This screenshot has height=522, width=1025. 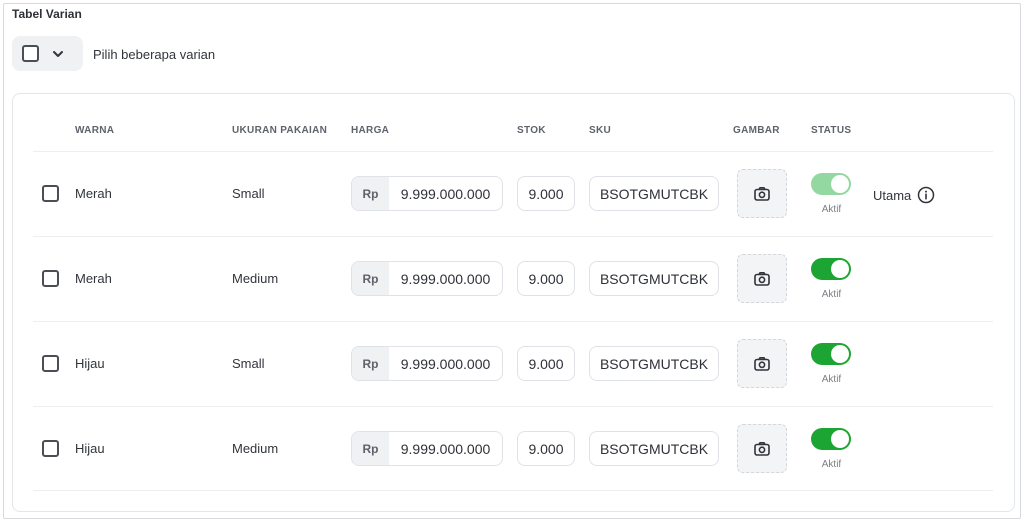 I want to click on column-header-status: STATUS, so click(x=831, y=130).